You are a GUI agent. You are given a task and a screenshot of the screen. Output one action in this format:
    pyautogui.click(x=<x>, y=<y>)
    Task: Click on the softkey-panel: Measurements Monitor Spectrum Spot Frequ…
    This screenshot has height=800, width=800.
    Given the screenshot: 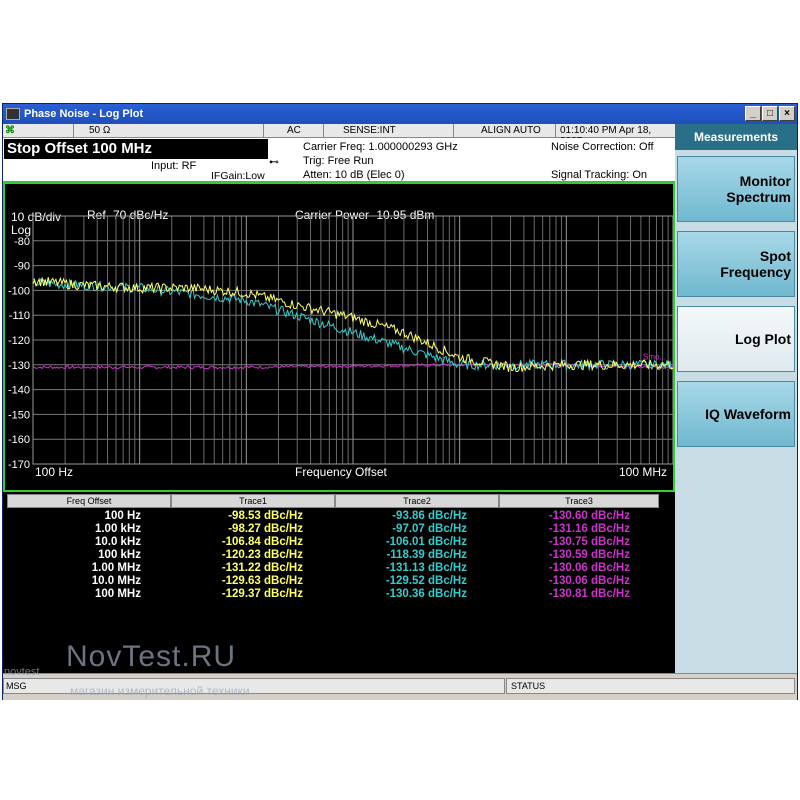 What is the action you would take?
    pyautogui.click(x=736, y=398)
    